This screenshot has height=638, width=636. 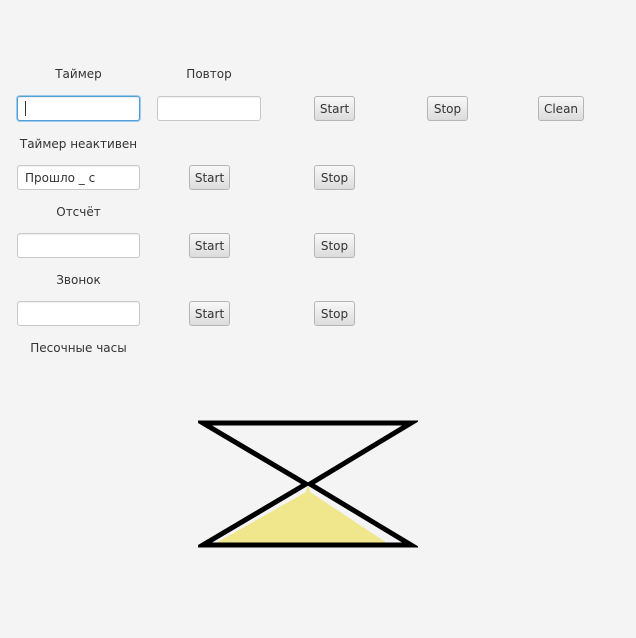 What do you see at coordinates (78, 280) in the screenshot?
I see `alarm-label: Звонок` at bounding box center [78, 280].